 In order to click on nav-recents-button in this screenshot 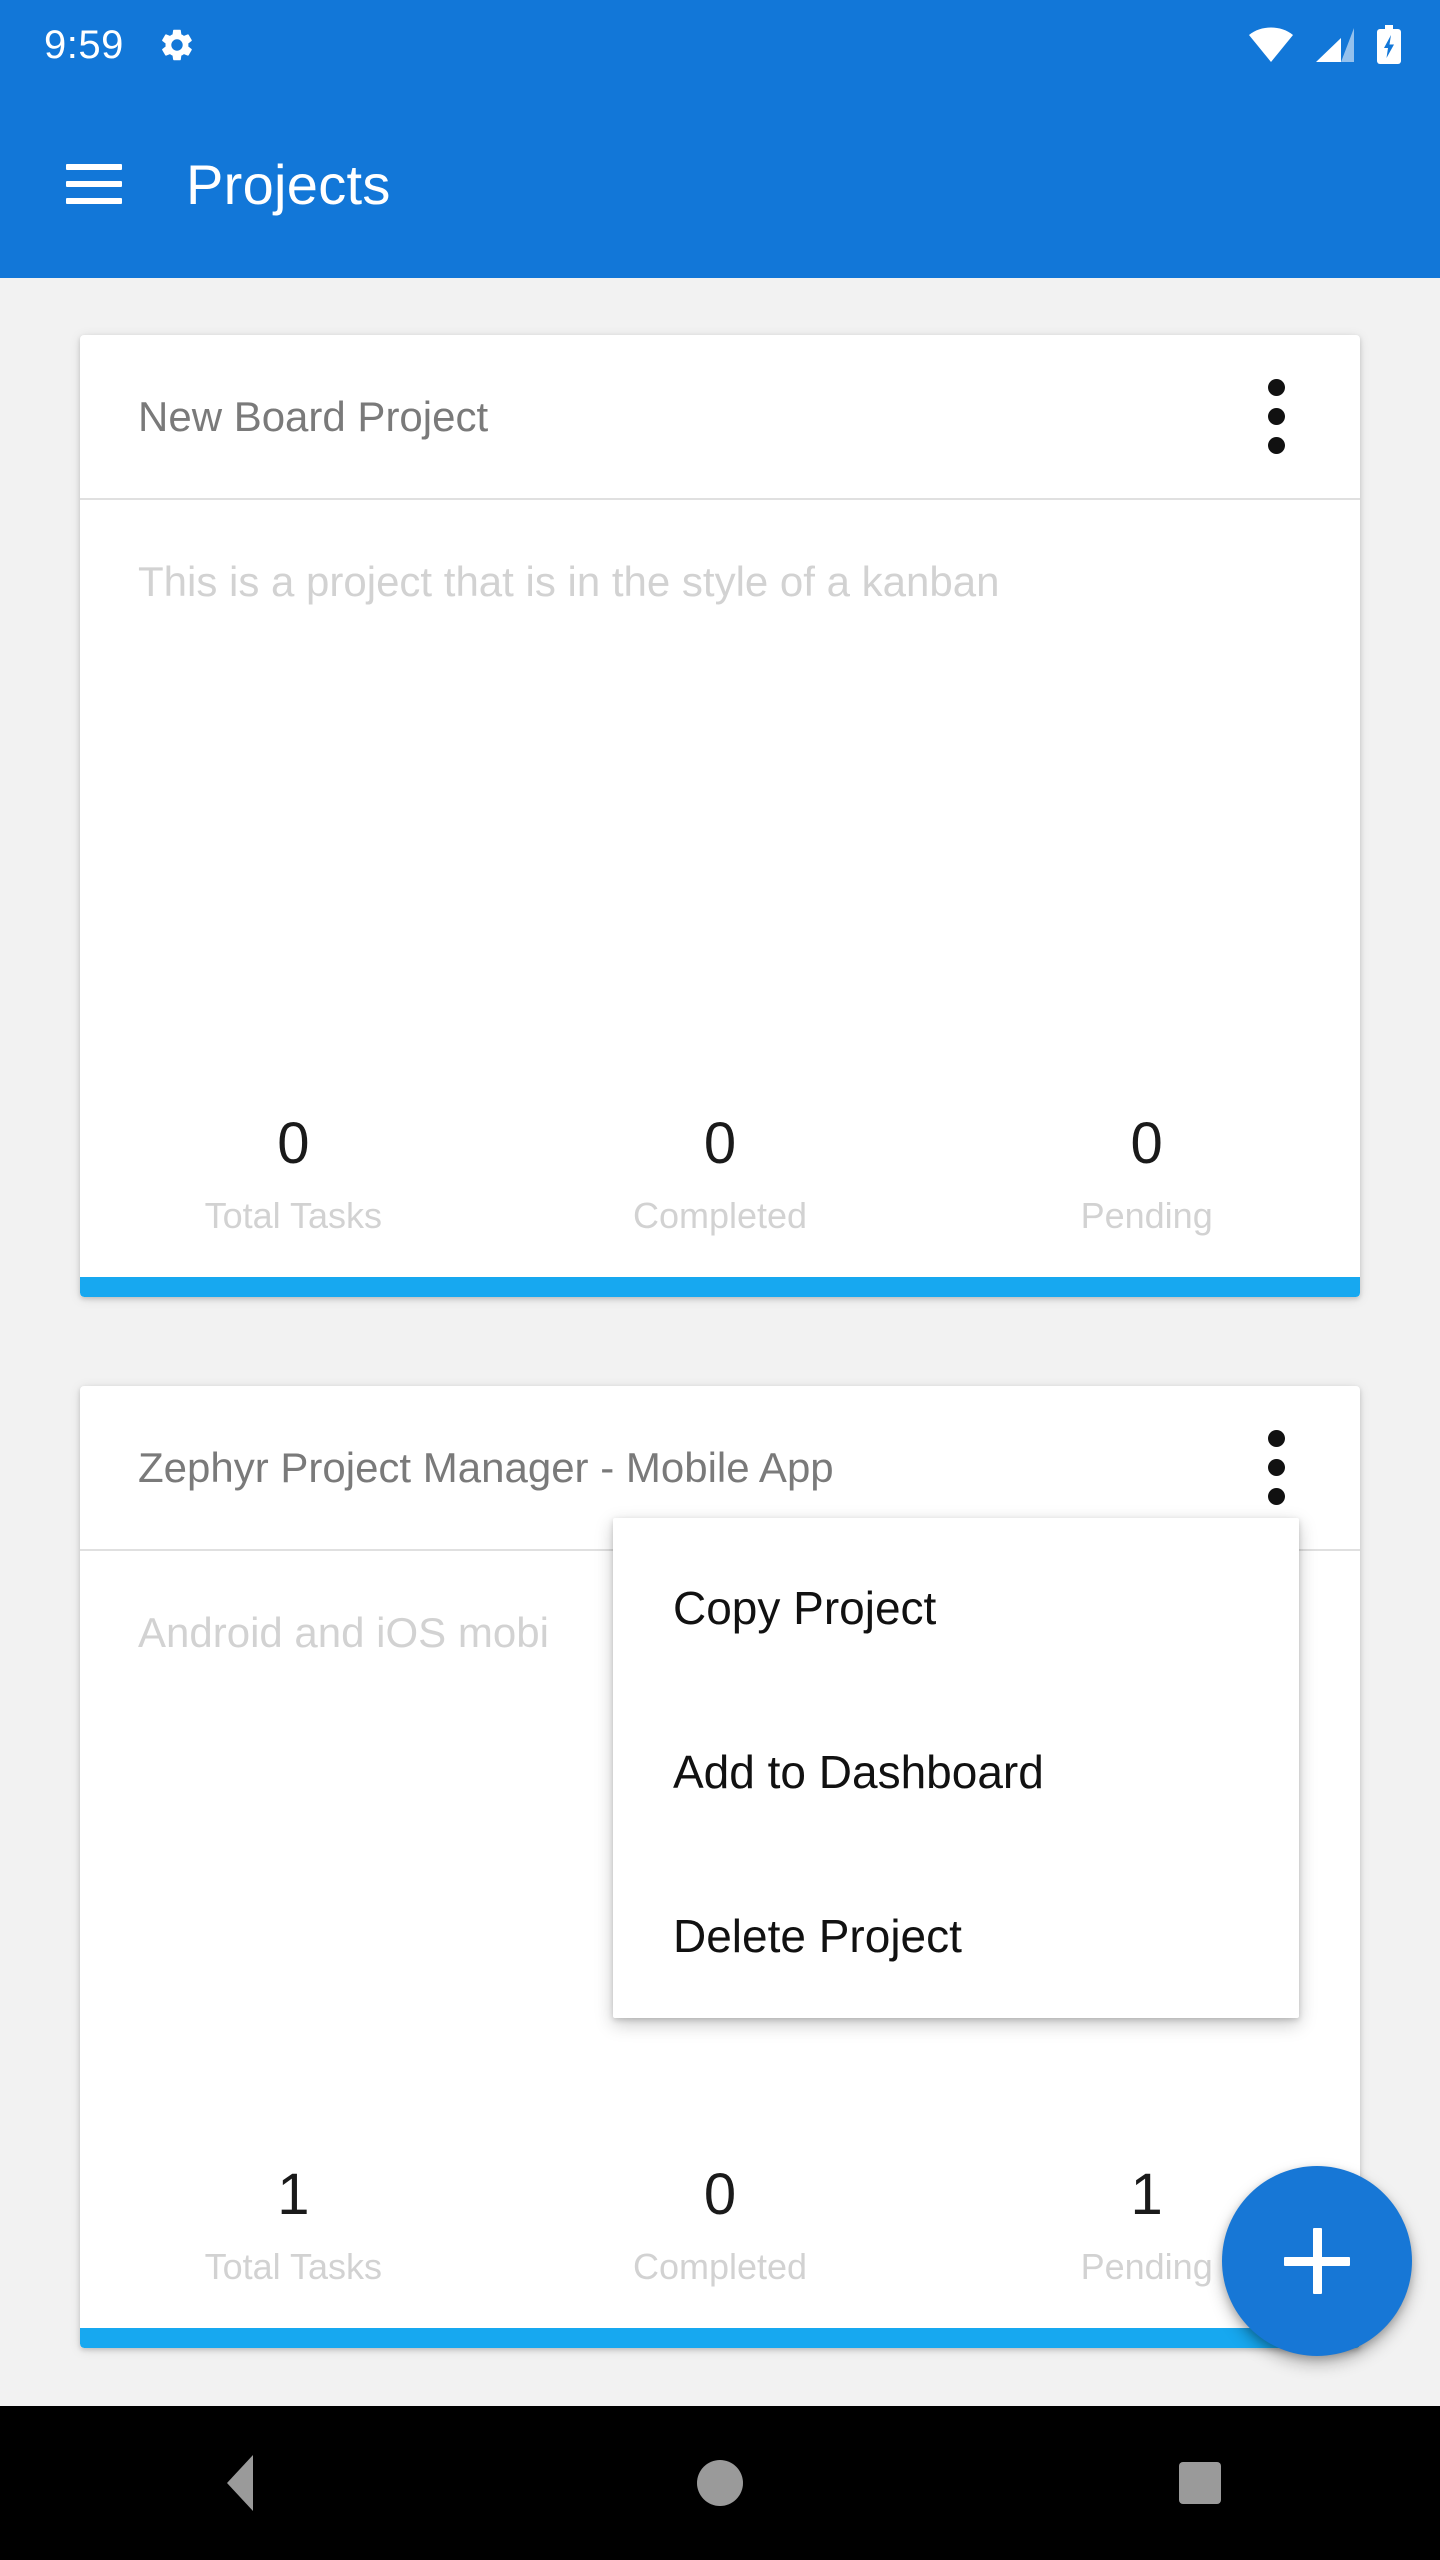, I will do `click(1200, 2483)`.